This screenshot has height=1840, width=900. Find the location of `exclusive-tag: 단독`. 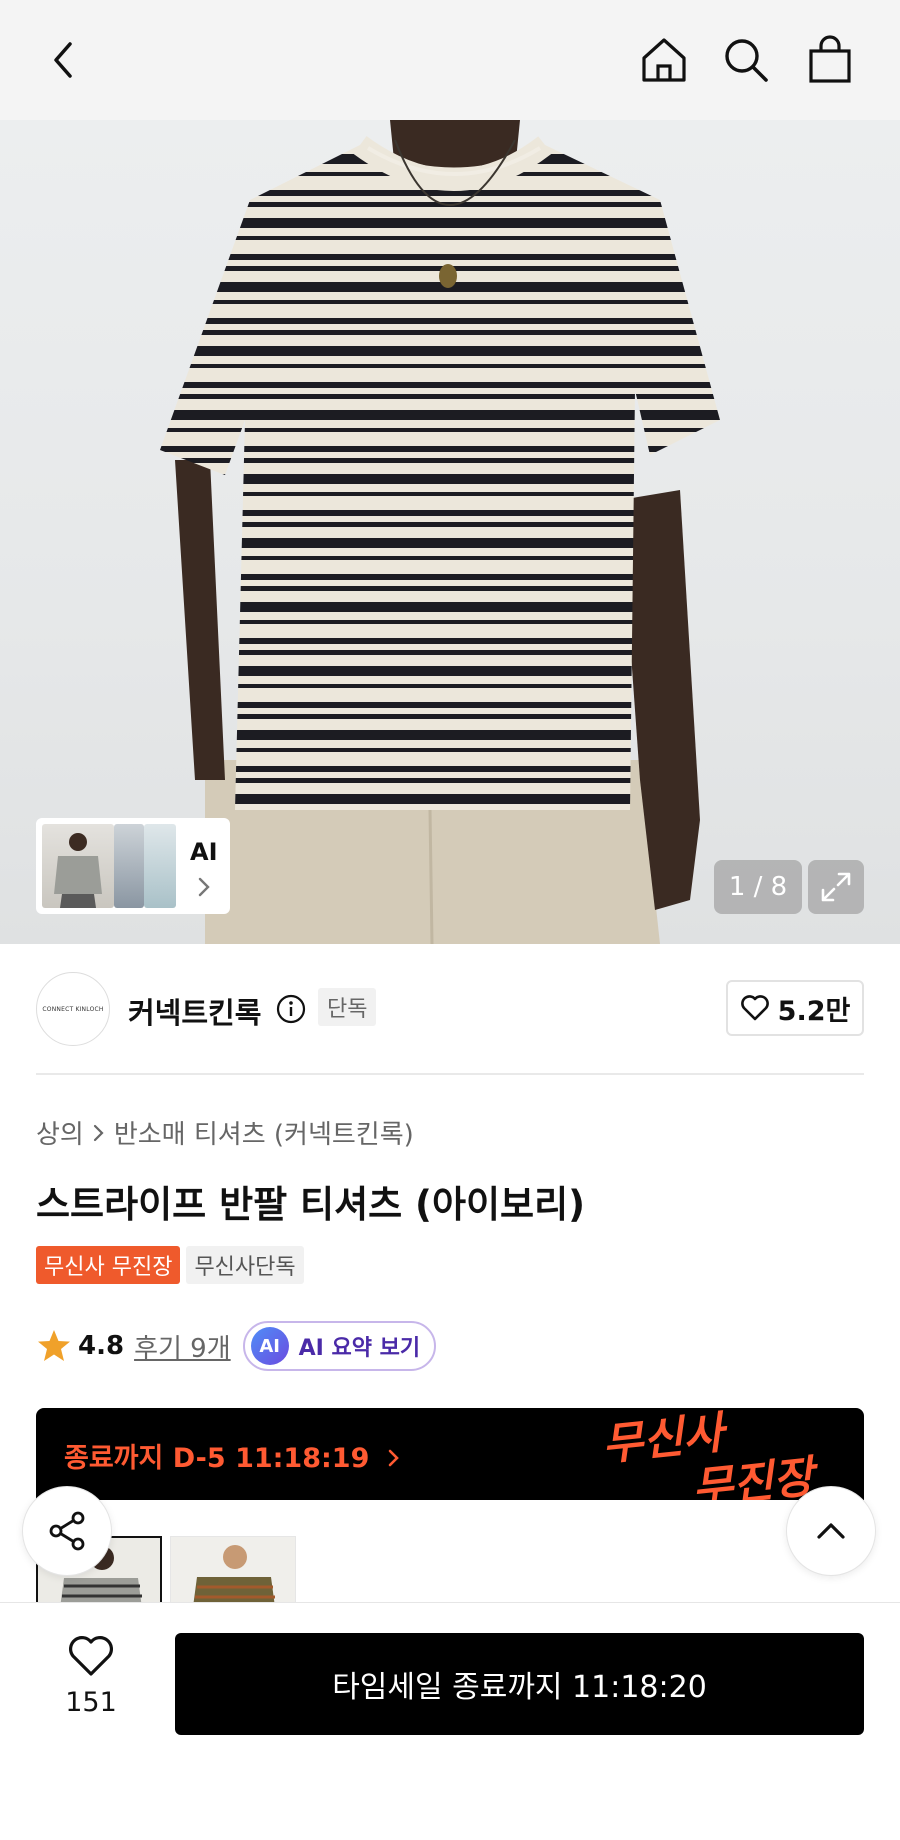

exclusive-tag: 단독 is located at coordinates (347, 1007).